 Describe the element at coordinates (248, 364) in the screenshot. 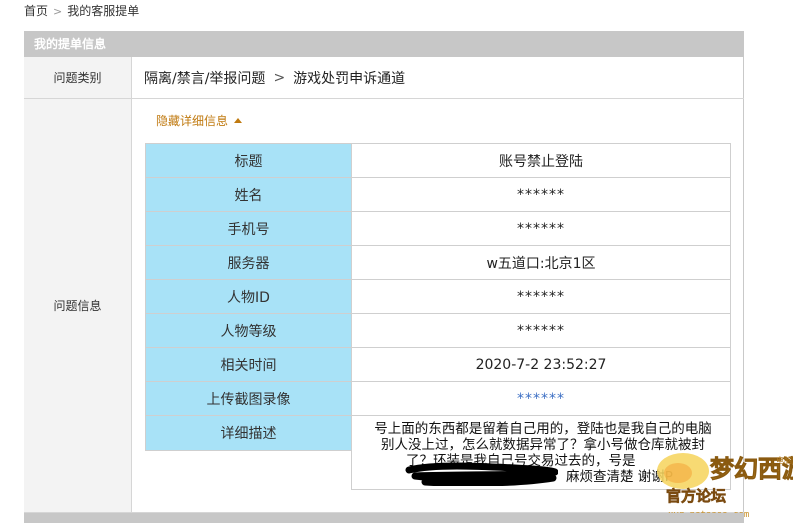

I see `field-label-time: 相关时间` at that location.